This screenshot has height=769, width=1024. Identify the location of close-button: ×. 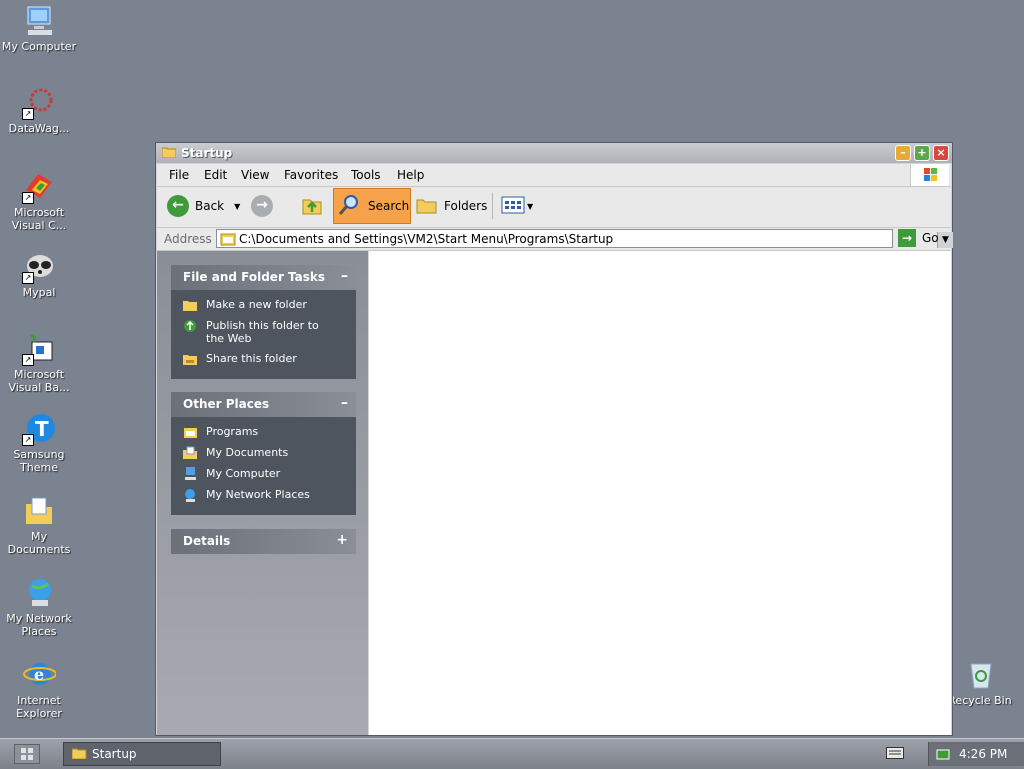
(941, 153).